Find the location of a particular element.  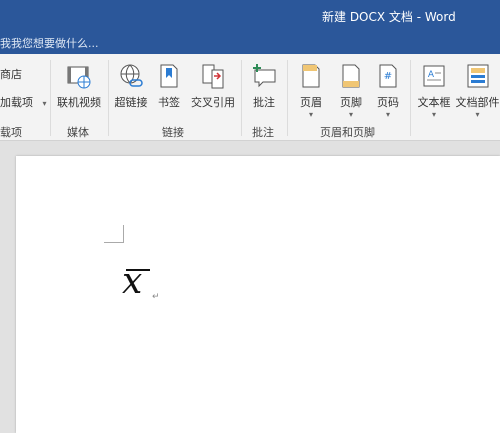

addins-group-label: 载项 is located at coordinates (11, 132).